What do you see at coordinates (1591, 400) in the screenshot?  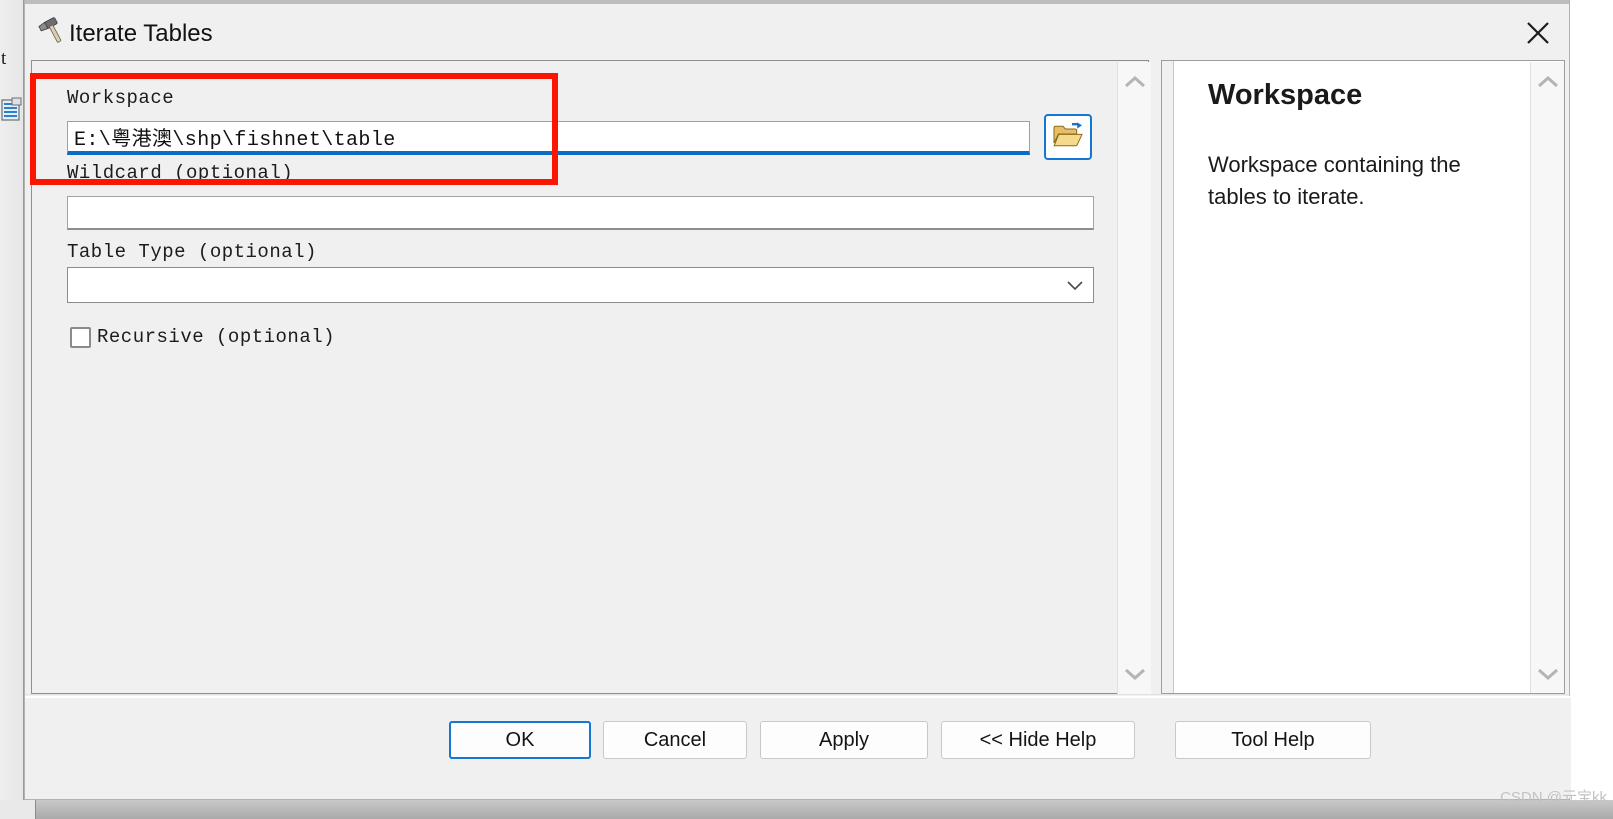 I see `background-right-area` at bounding box center [1591, 400].